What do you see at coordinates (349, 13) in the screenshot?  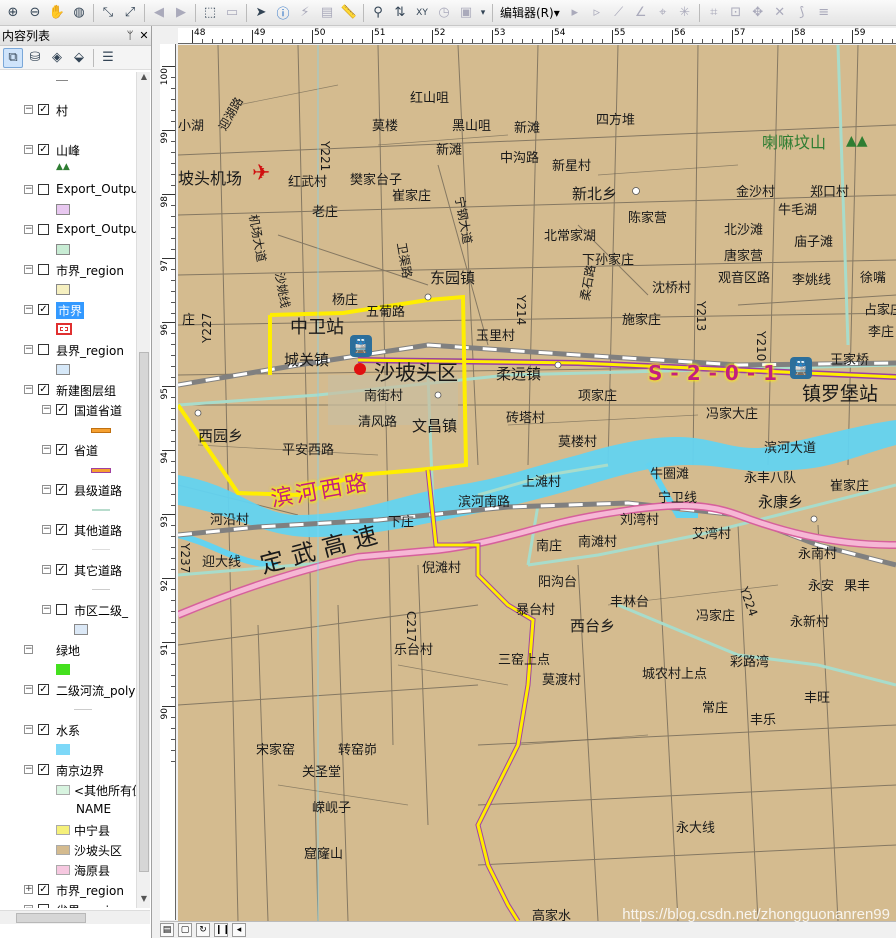 I see `measure-ruler-icon: 📏` at bounding box center [349, 13].